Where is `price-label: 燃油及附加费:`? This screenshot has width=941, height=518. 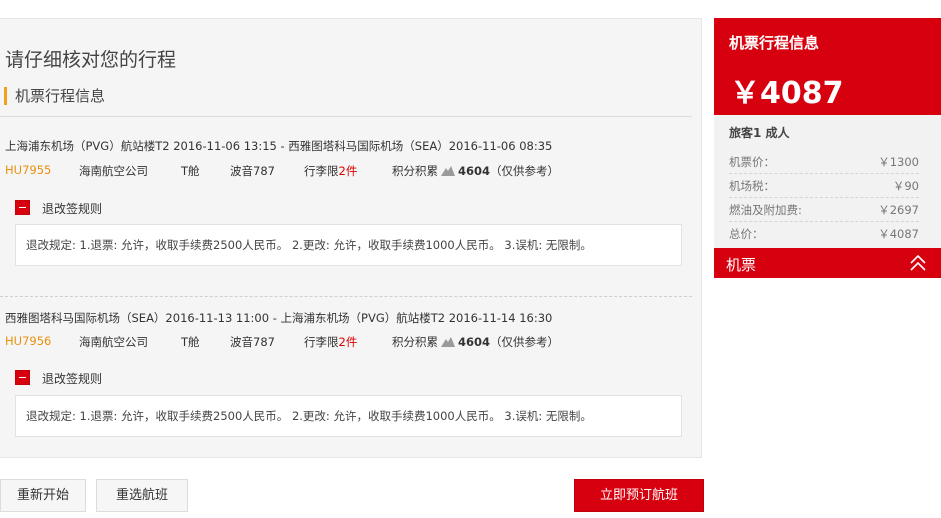
price-label: 燃油及附加费: is located at coordinates (765, 210).